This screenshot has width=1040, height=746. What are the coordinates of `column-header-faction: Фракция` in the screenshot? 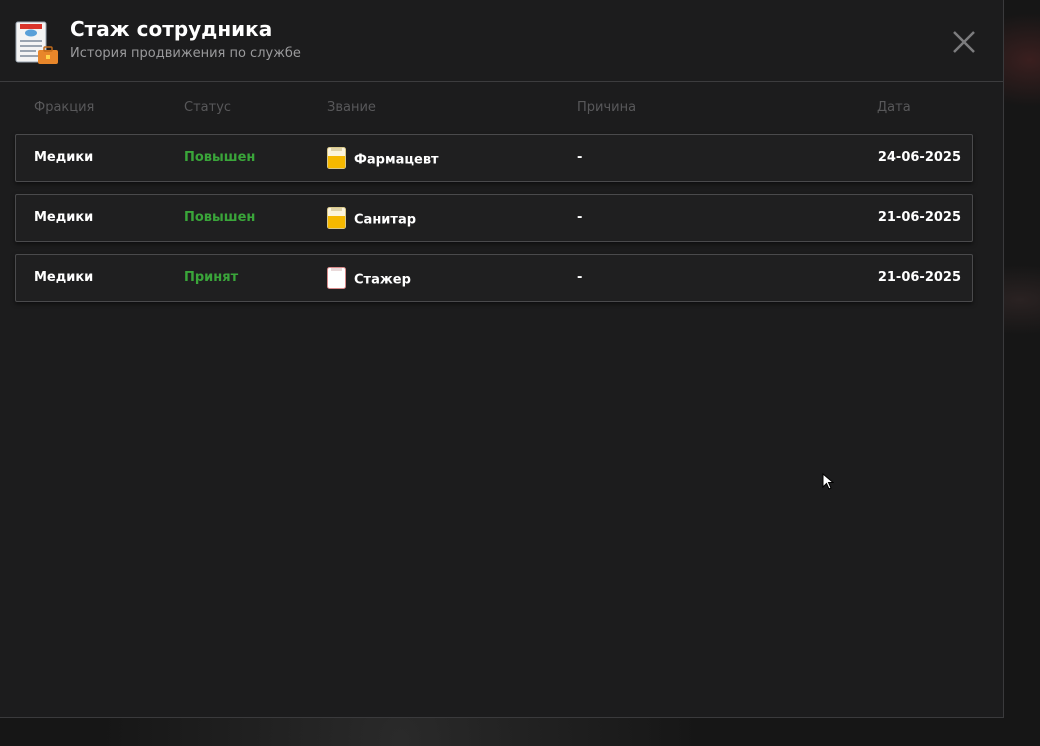 It's located at (64, 107).